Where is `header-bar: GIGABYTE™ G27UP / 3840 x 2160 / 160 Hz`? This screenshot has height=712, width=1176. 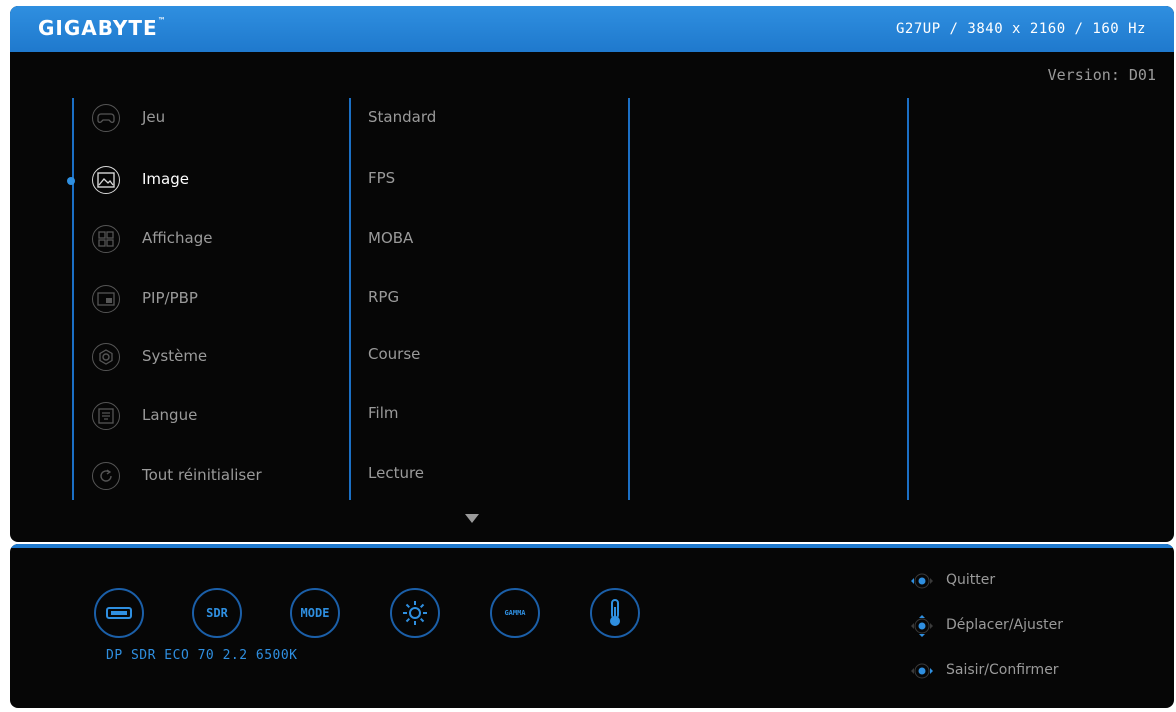 header-bar: GIGABYTE™ G27UP / 3840 x 2160 / 160 Hz is located at coordinates (592, 29).